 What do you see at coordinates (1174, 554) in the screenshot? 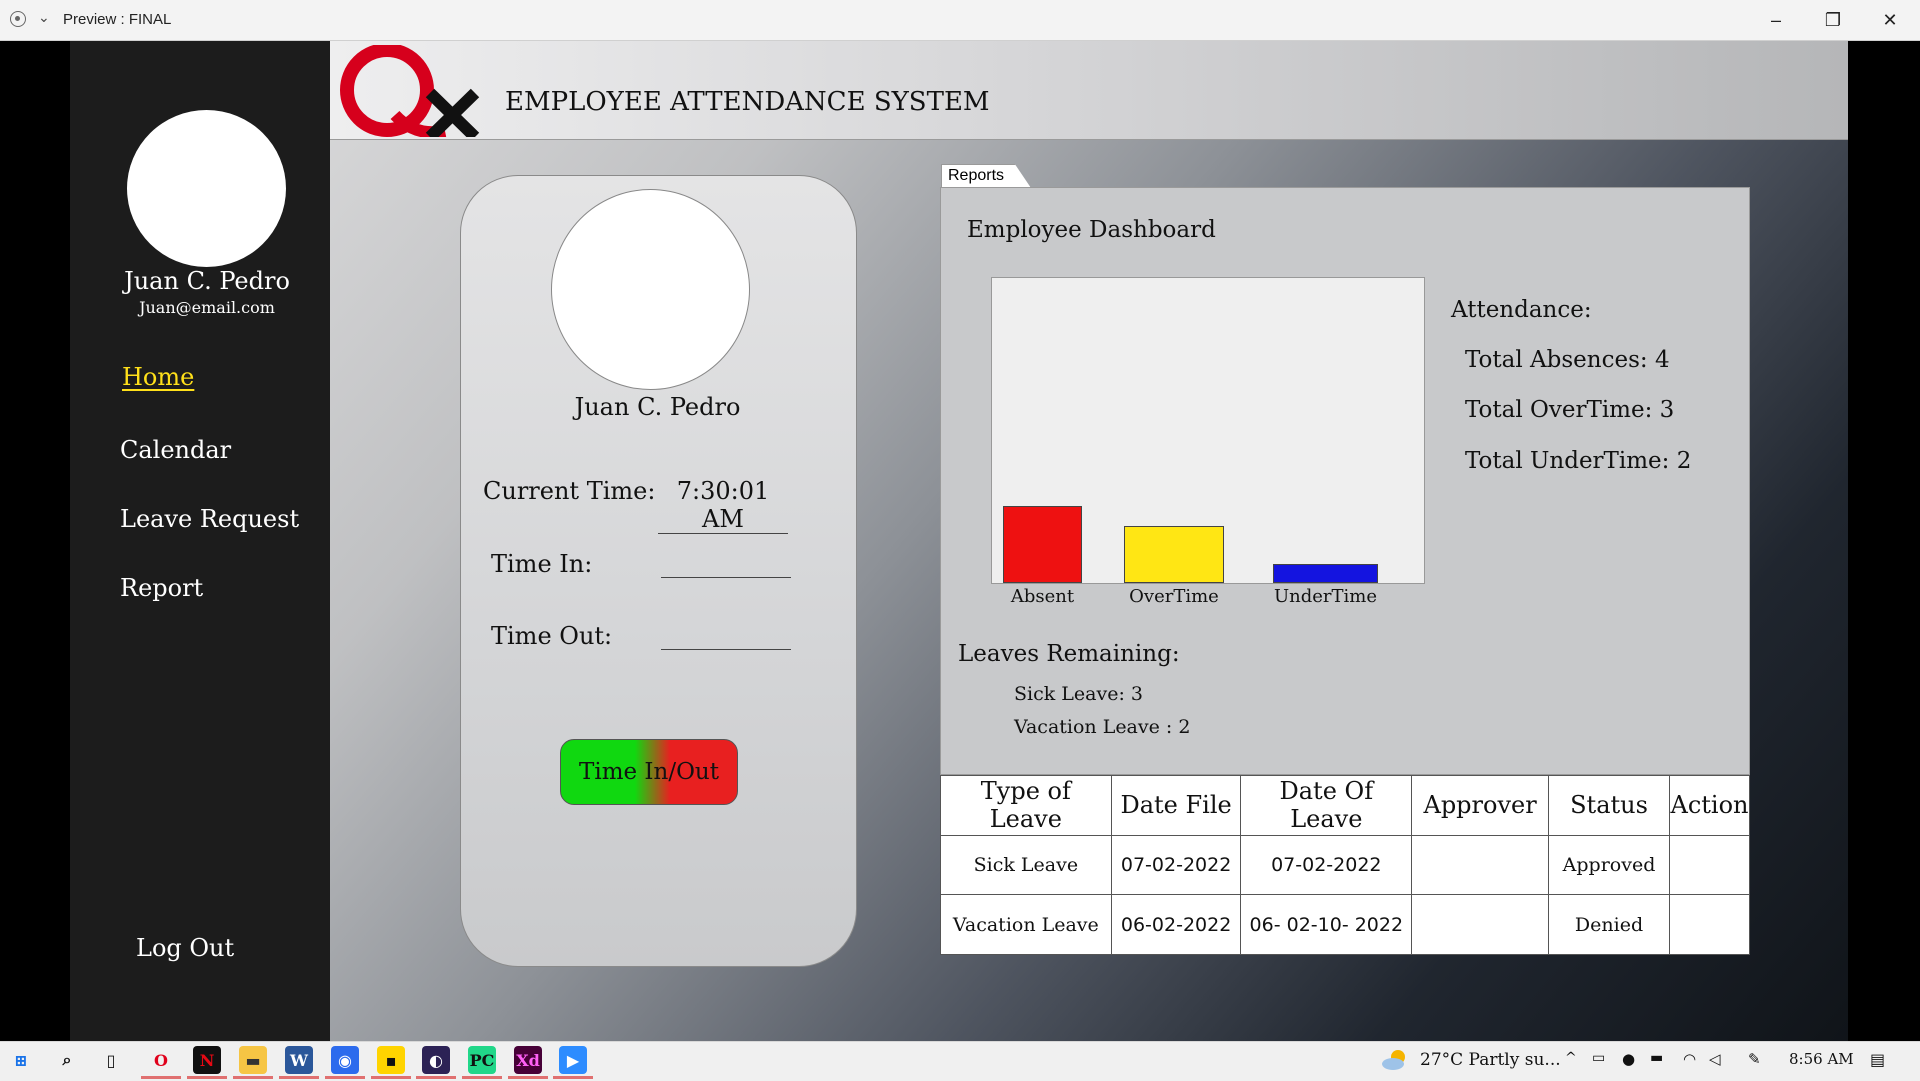
I see `bar-overtime` at bounding box center [1174, 554].